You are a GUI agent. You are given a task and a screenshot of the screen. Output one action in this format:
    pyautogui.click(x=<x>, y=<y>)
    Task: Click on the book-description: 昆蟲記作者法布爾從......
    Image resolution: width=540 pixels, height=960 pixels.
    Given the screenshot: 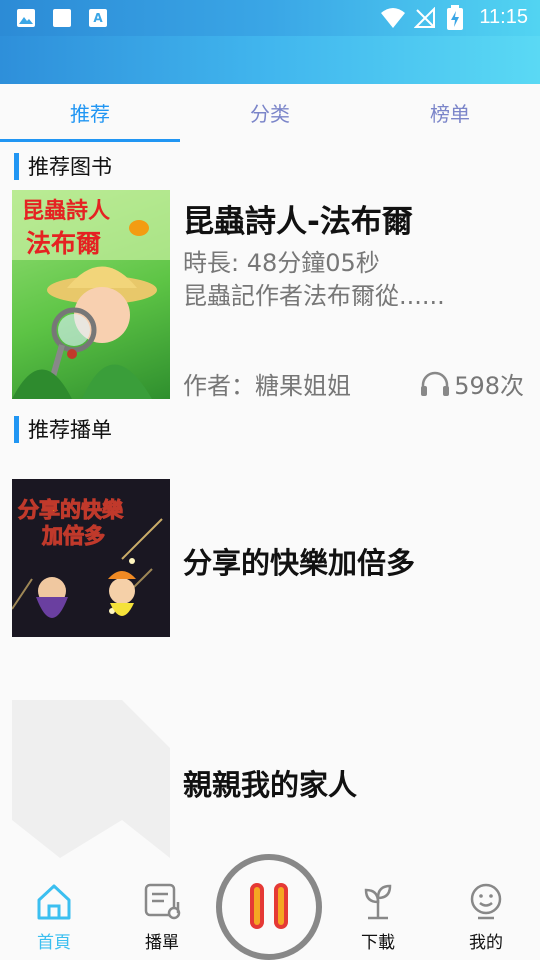 What is the action you would take?
    pyautogui.click(x=314, y=296)
    